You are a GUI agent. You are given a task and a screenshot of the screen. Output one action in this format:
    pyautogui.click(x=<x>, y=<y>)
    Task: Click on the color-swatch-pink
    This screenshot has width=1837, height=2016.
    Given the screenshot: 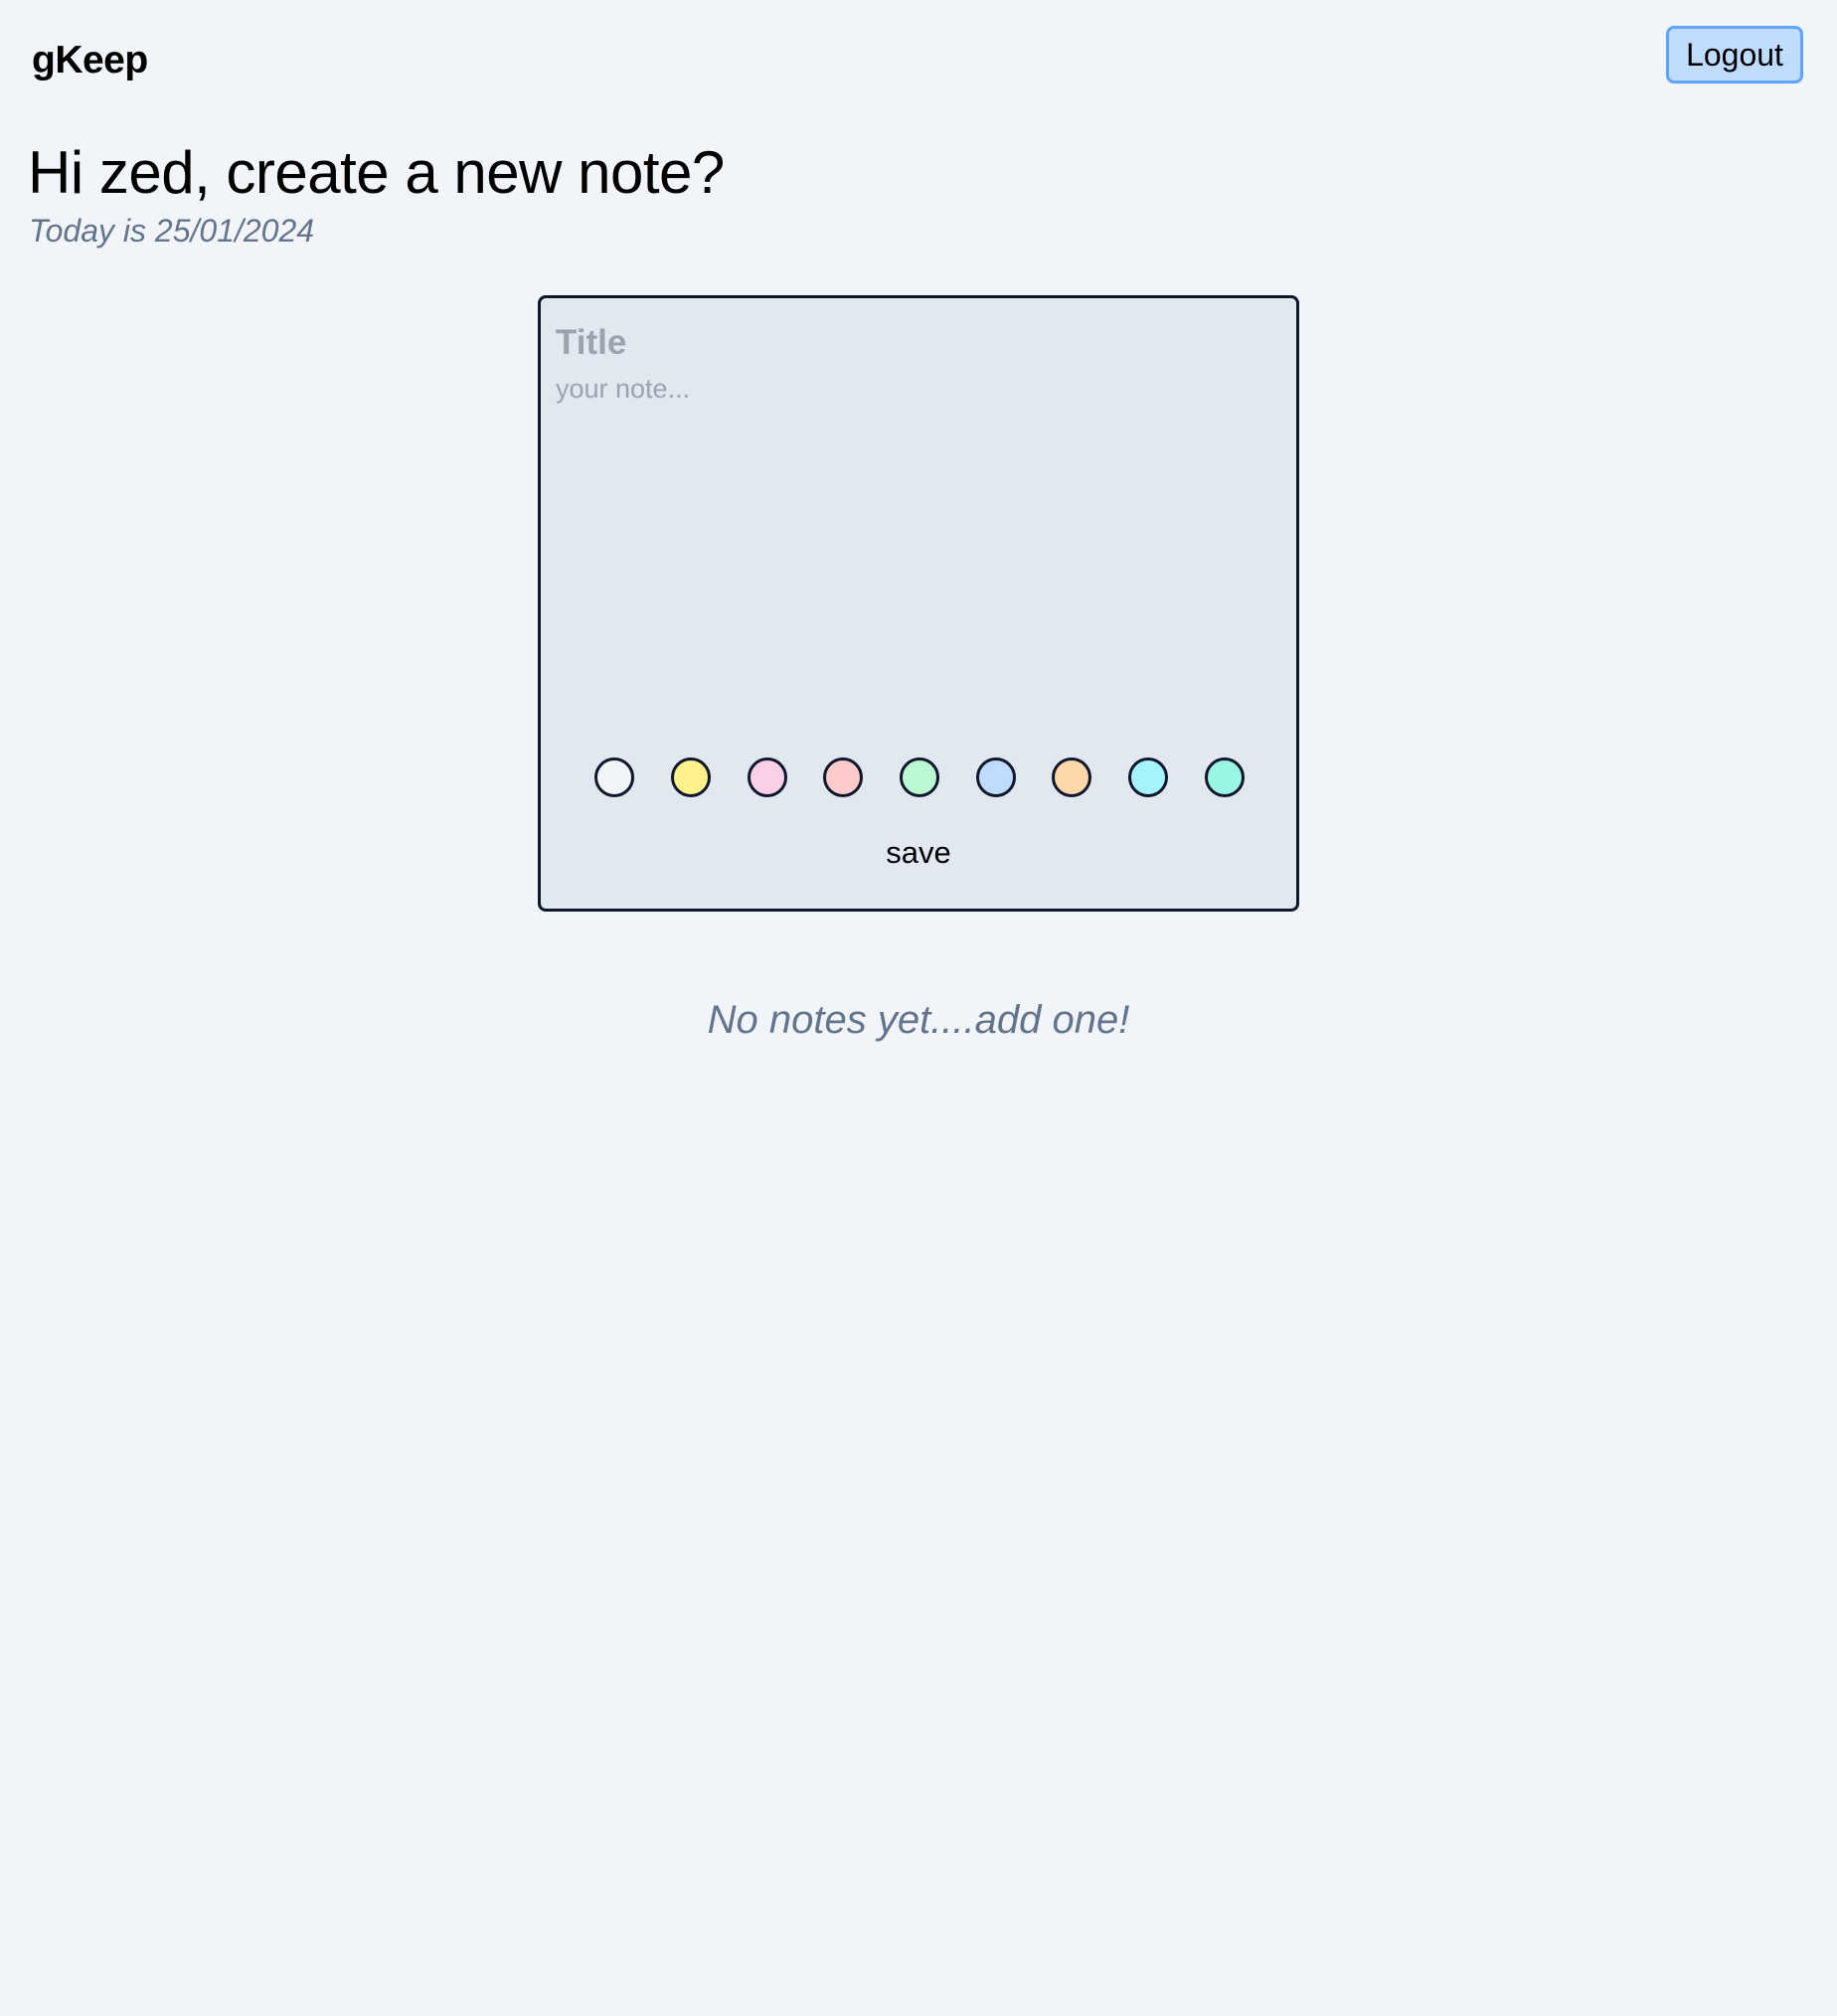 What is the action you would take?
    pyautogui.click(x=767, y=777)
    